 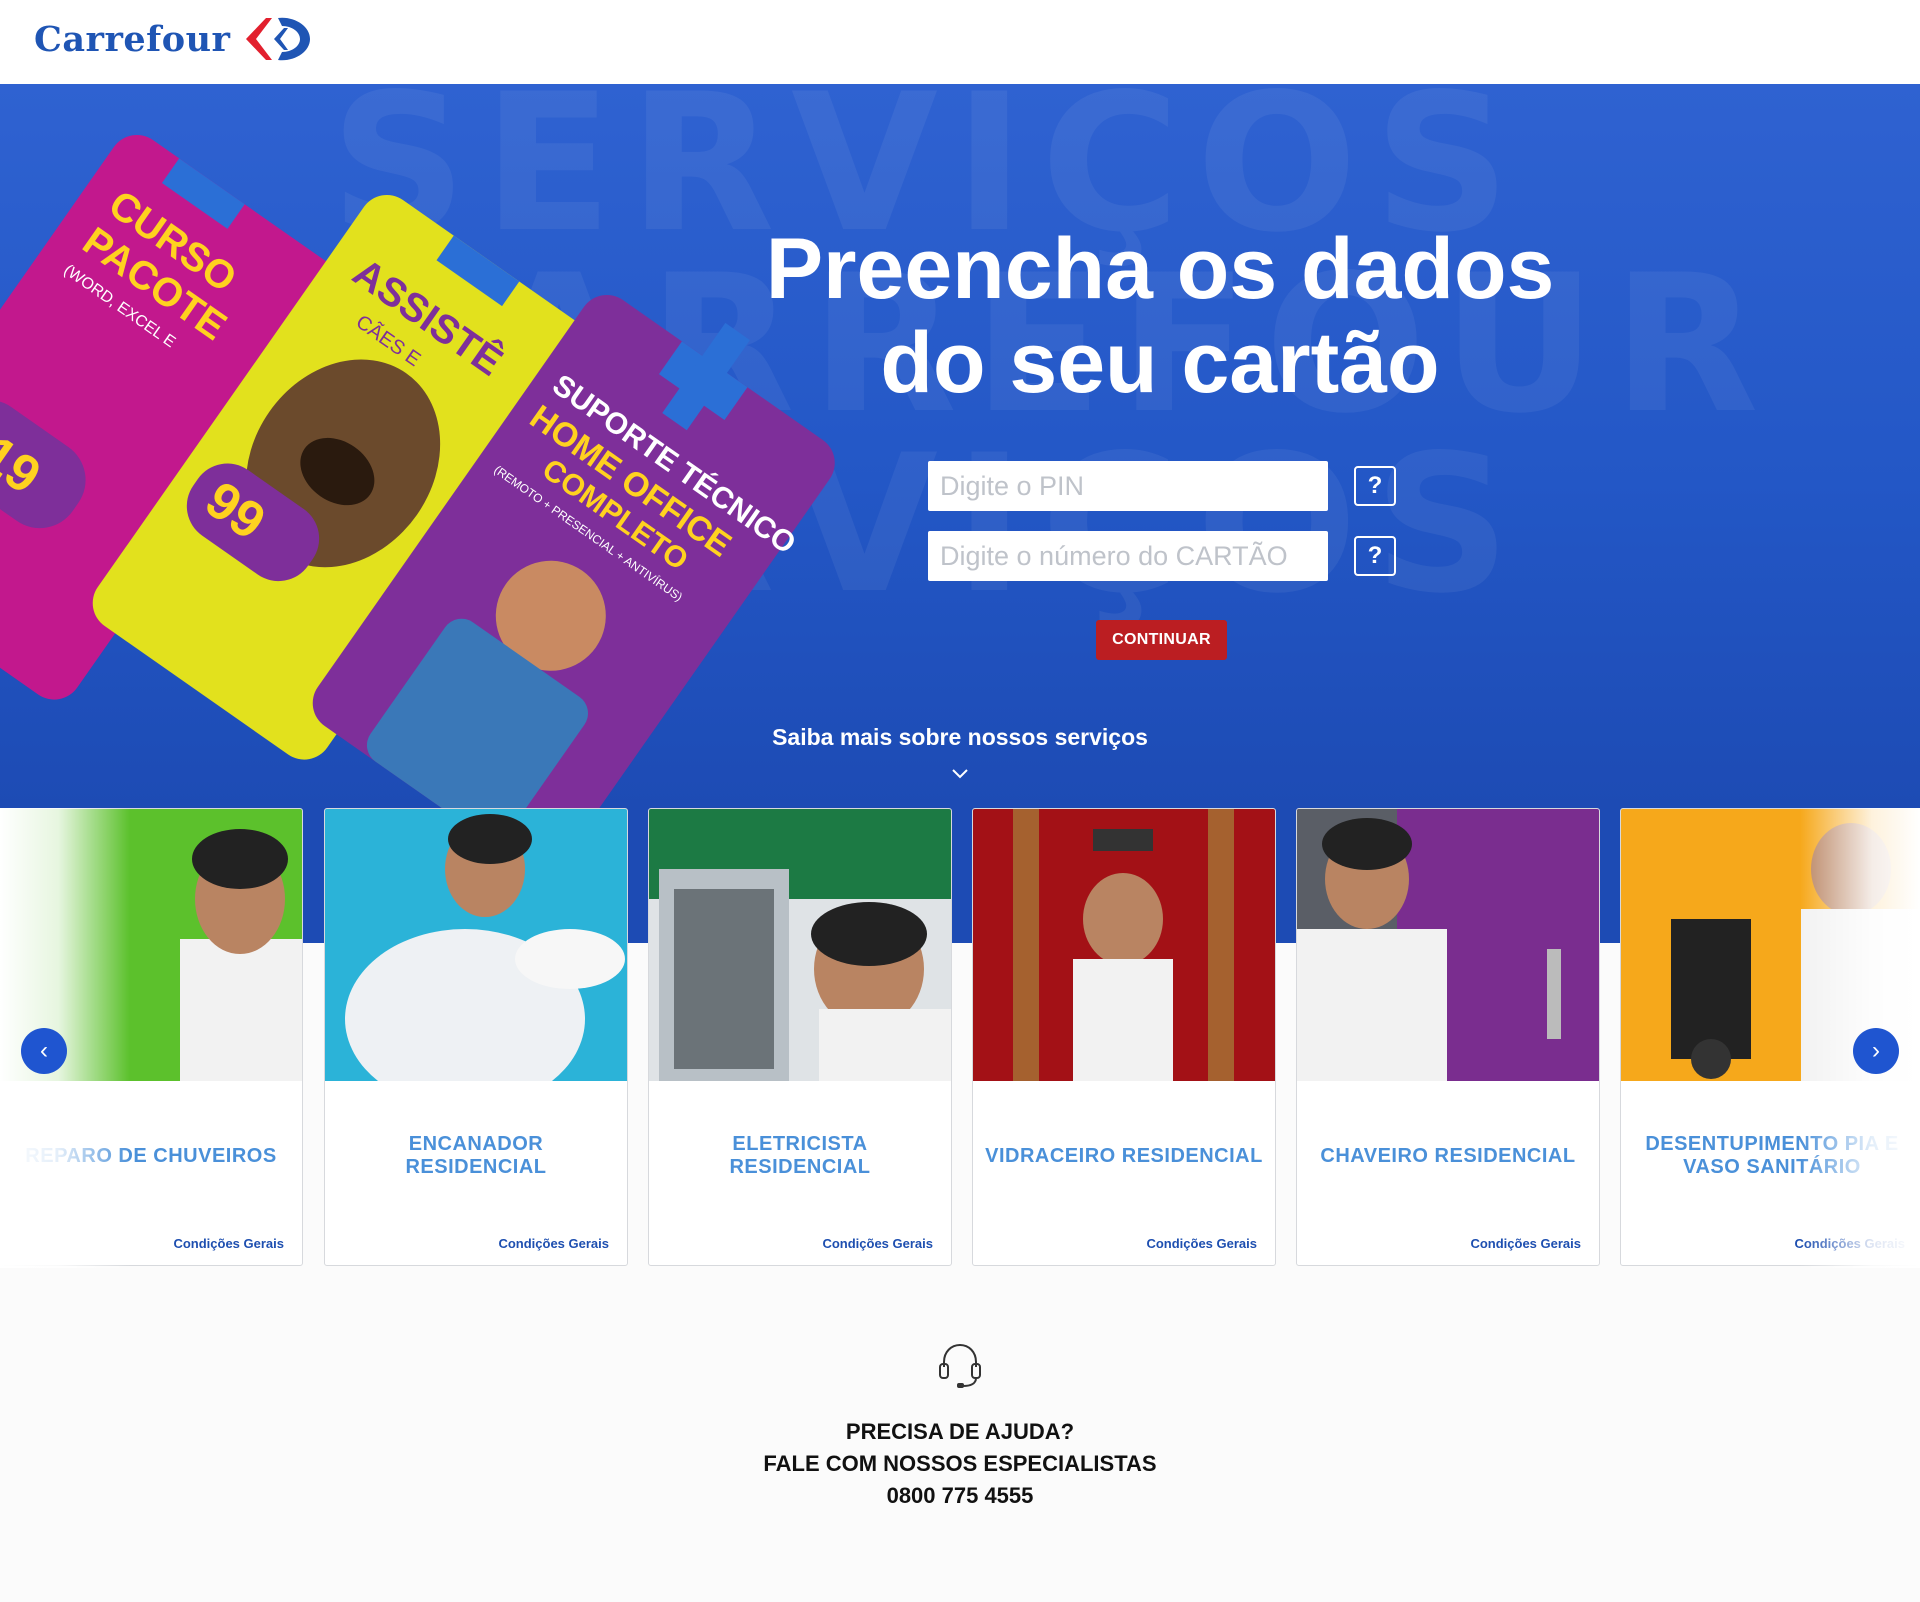 What do you see at coordinates (960, 1431) in the screenshot?
I see `help-heading: PRECISA DE AJUDA?` at bounding box center [960, 1431].